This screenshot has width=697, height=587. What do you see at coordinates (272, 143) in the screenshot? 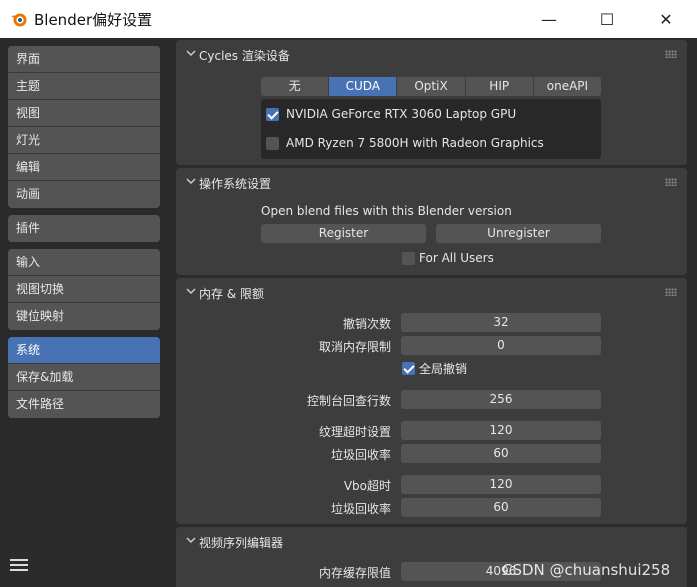
I see `device-amd-checkbox` at bounding box center [272, 143].